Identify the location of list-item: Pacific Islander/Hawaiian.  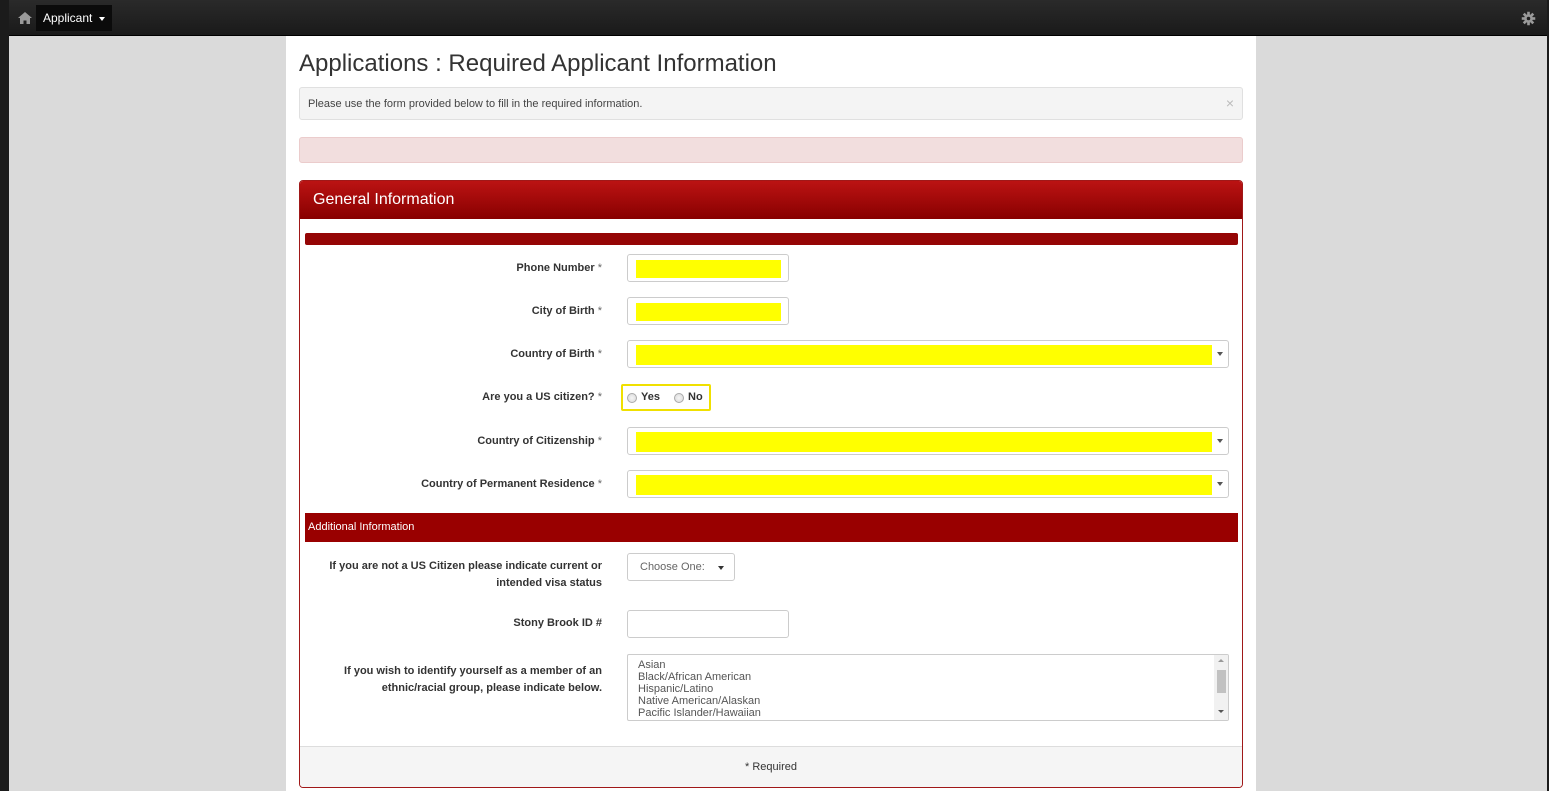
(699, 713).